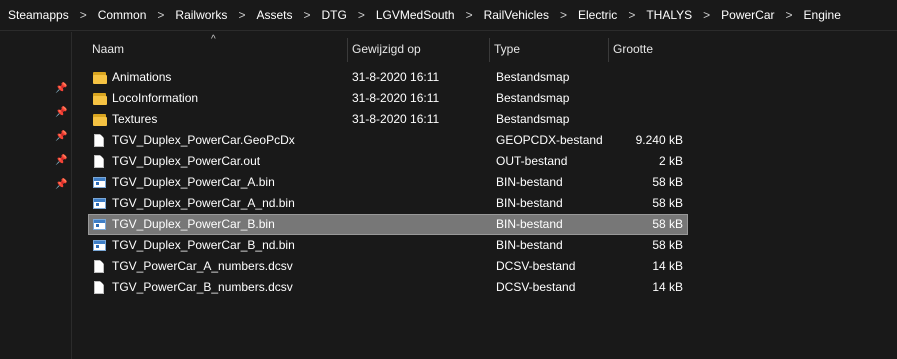 The image size is (897, 359). I want to click on breadcrumb-item: LGVMedSouth, so click(415, 15).